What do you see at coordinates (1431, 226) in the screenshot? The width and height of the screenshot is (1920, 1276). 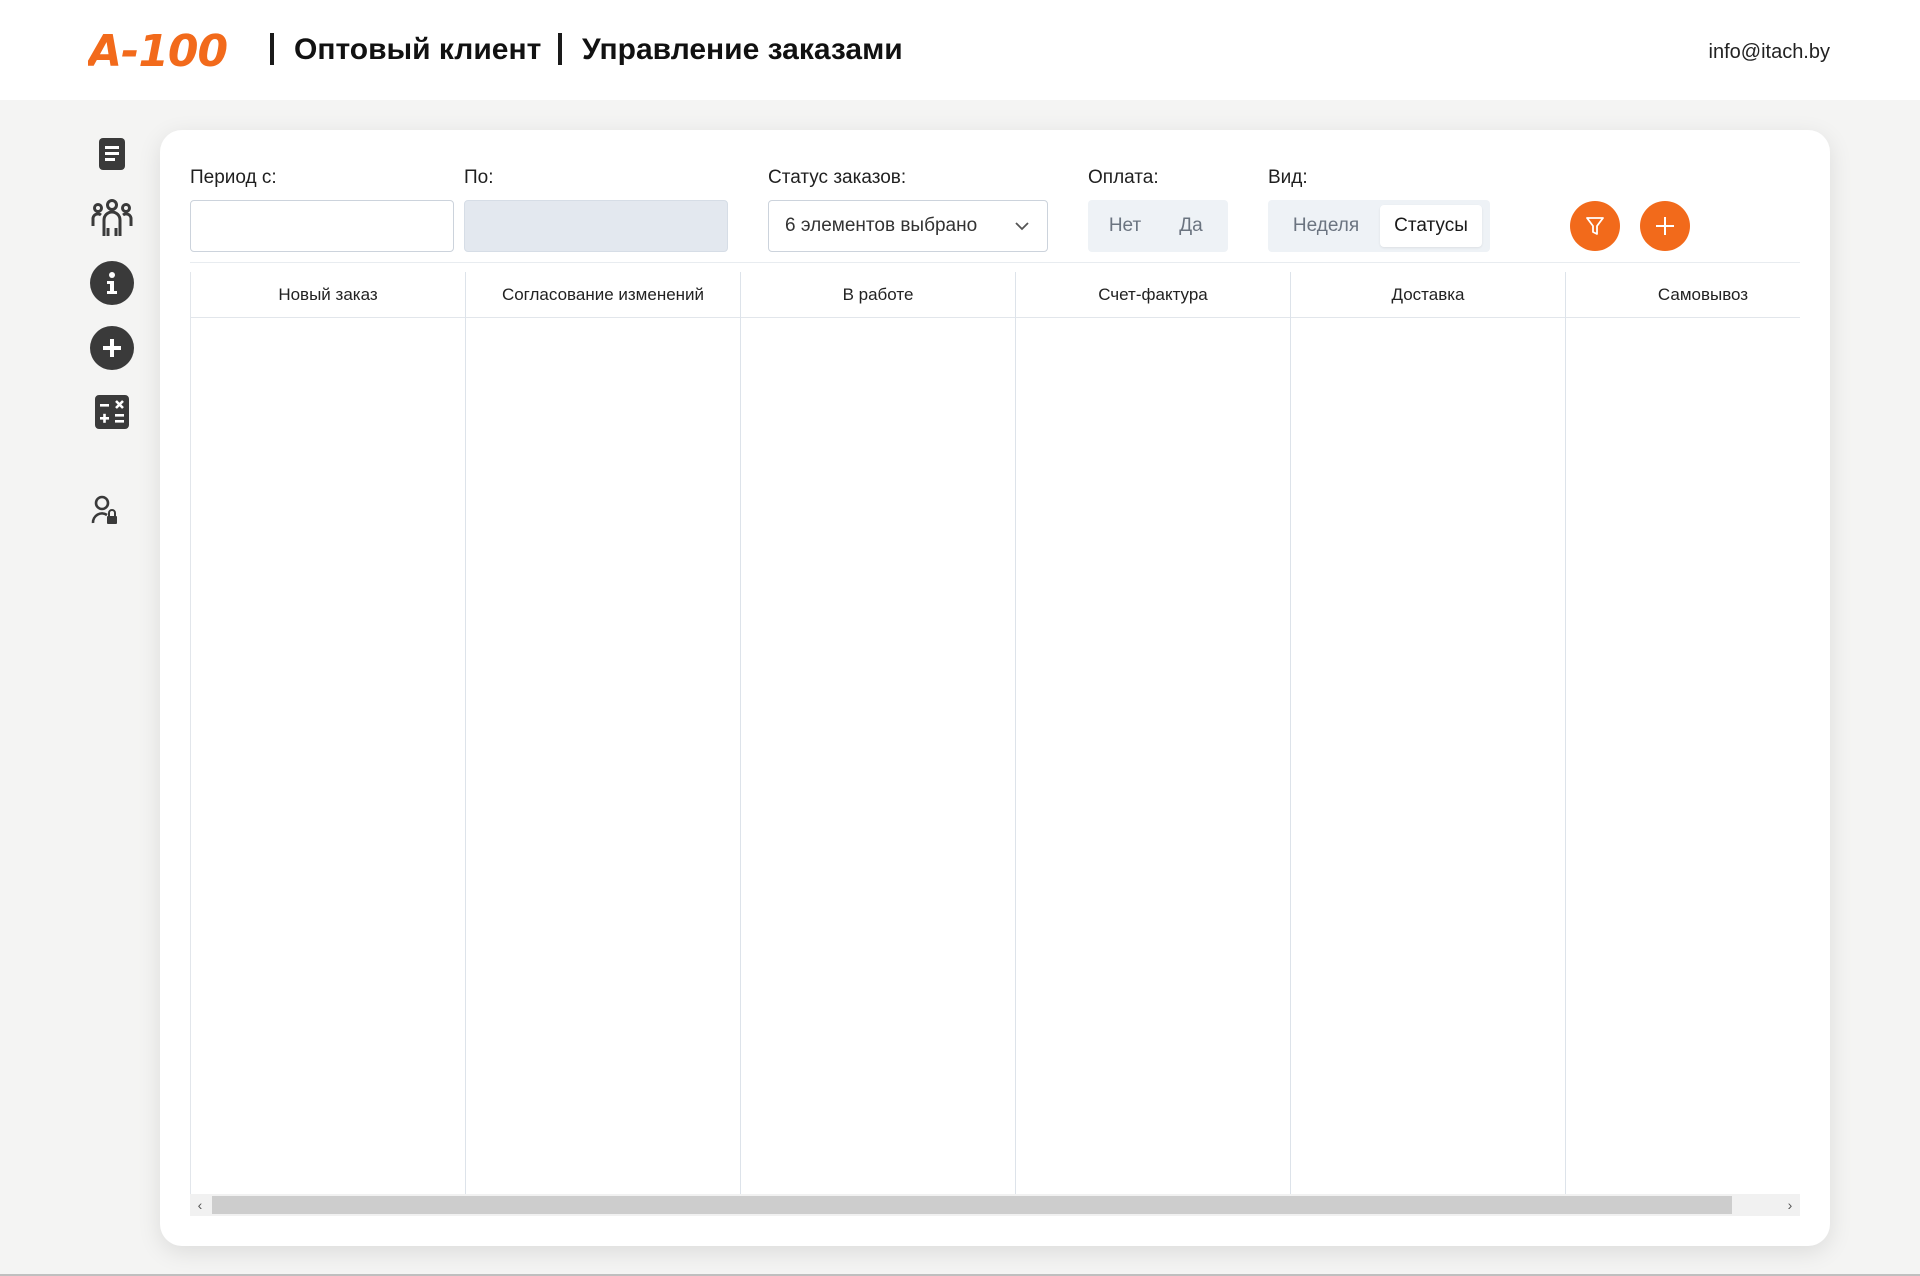 I see `view-option-statuses: Статусы` at bounding box center [1431, 226].